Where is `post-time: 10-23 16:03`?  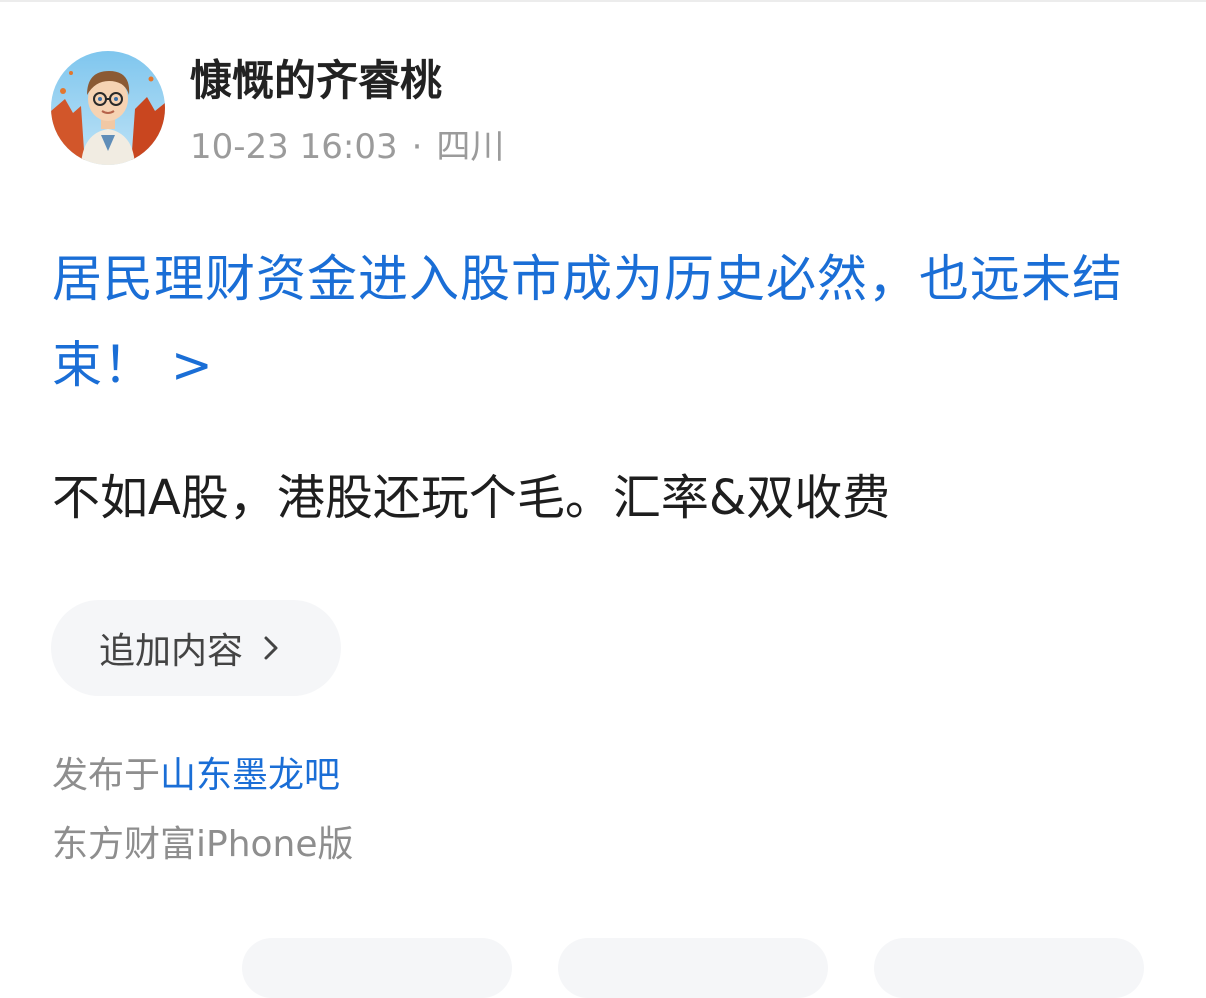
post-time: 10-23 16:03 is located at coordinates (294, 147).